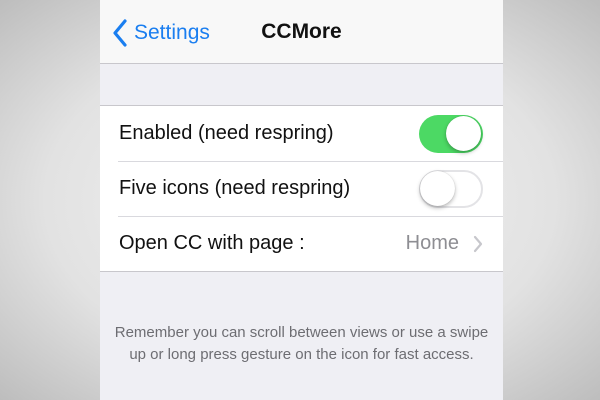  What do you see at coordinates (432, 243) in the screenshot?
I see `setting-value-open-cc-page: Home` at bounding box center [432, 243].